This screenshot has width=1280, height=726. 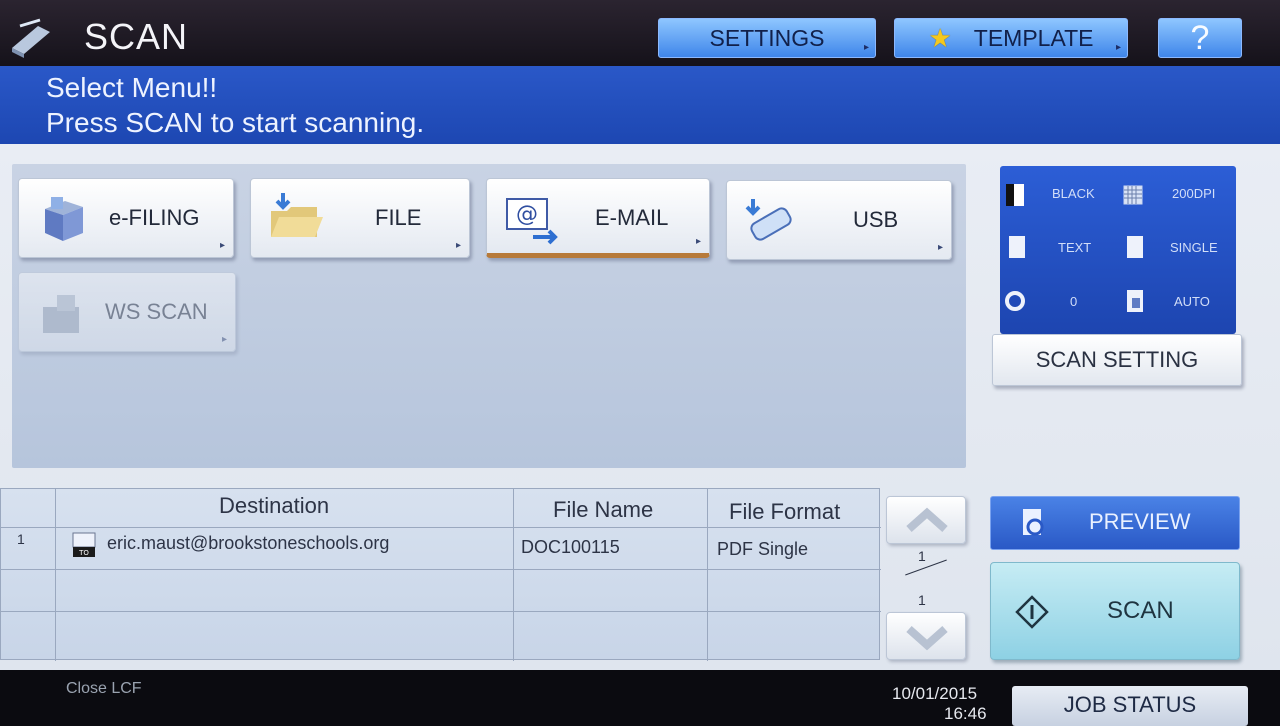 What do you see at coordinates (922, 600) in the screenshot?
I see `page-total: 1` at bounding box center [922, 600].